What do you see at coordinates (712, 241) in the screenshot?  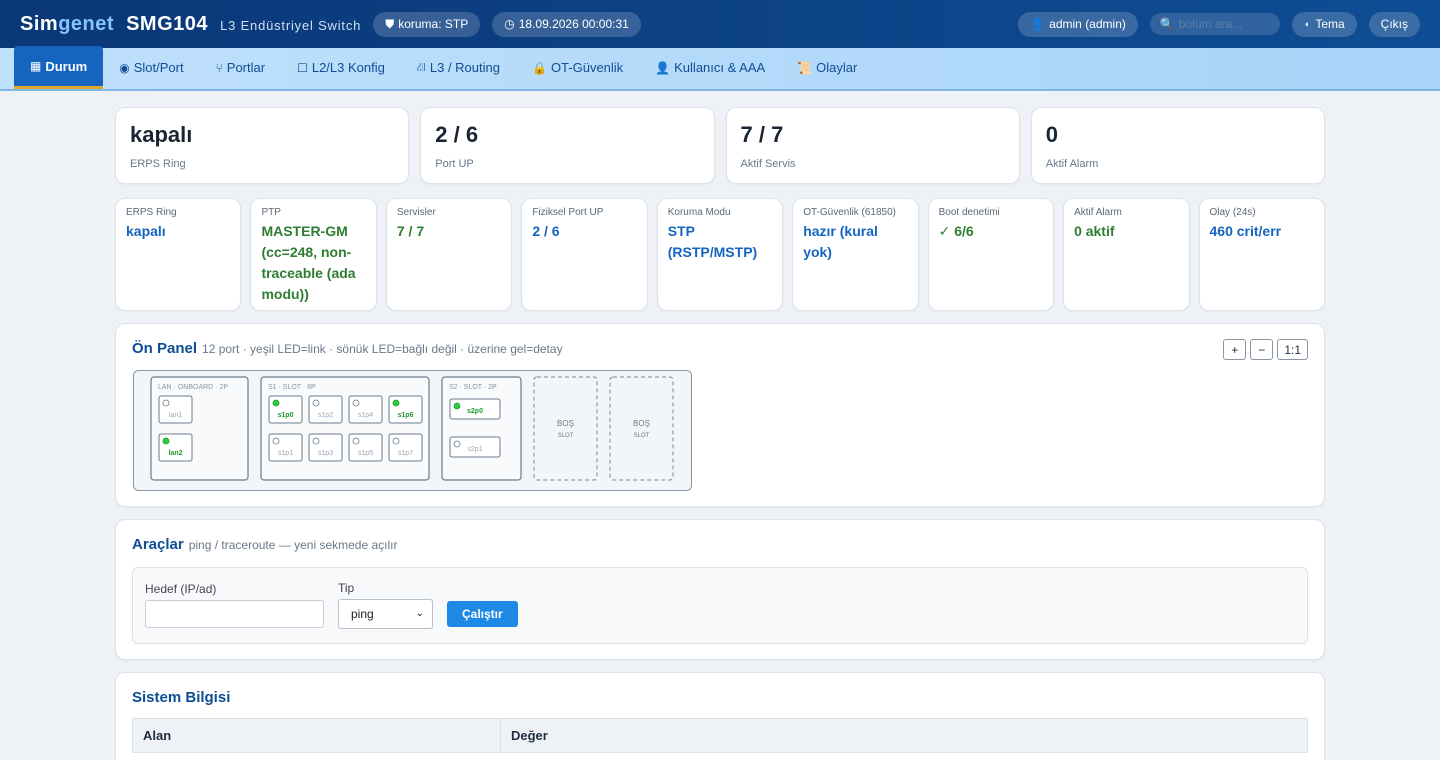 I see `status-value: STP (RSTP/MSTP)` at bounding box center [712, 241].